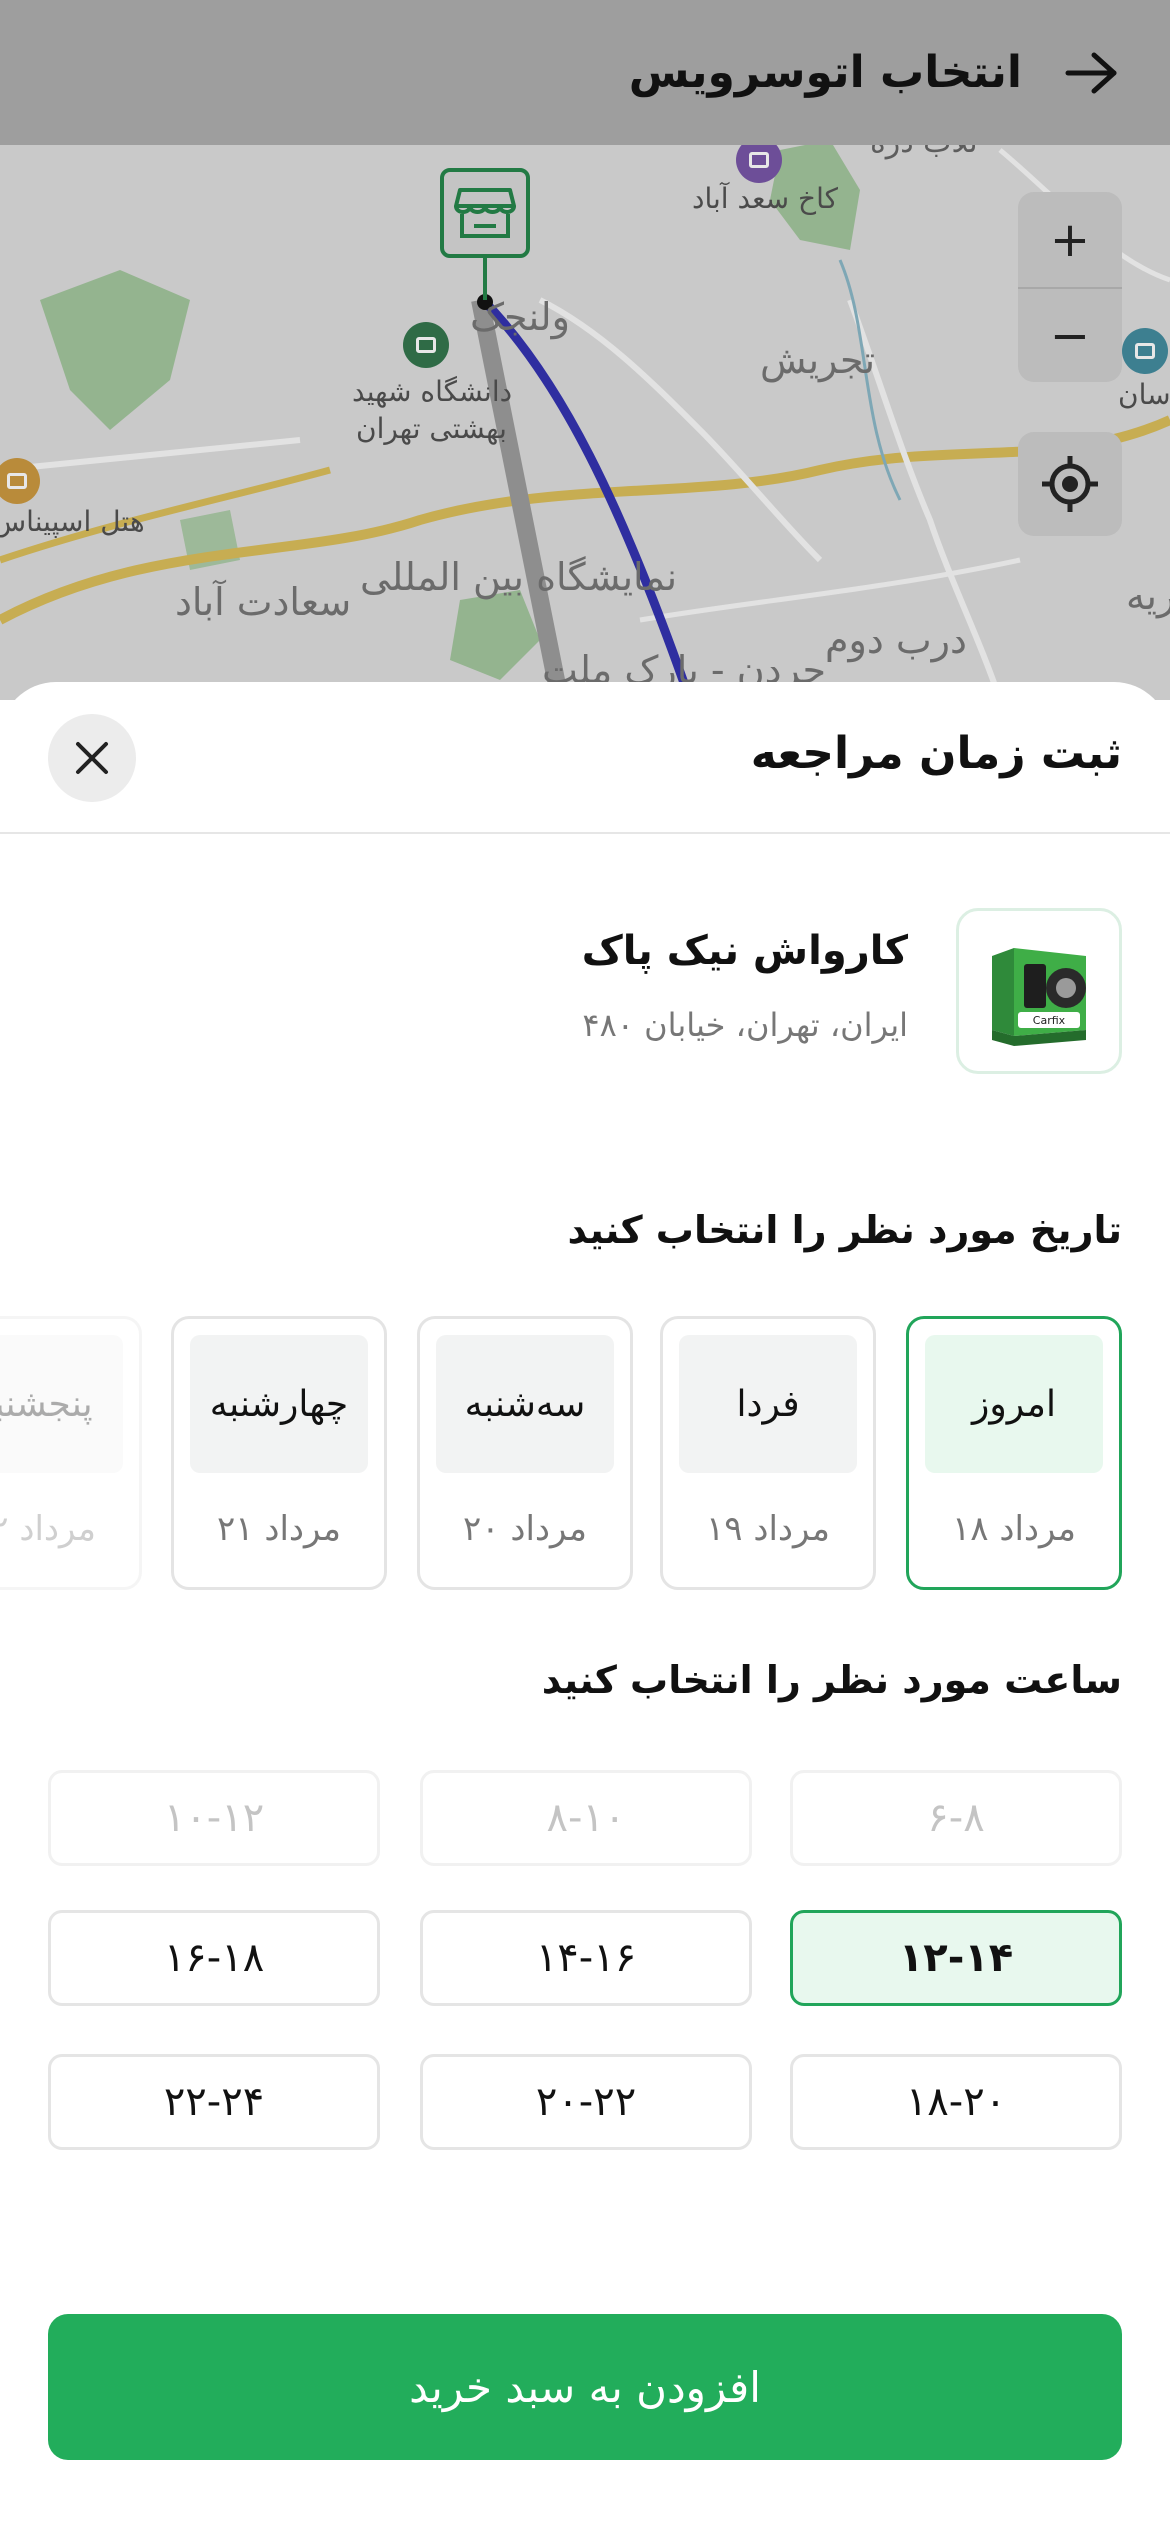 The height and width of the screenshot is (2532, 1170). Describe the element at coordinates (214, 1818) in the screenshot. I see `time-slot: ۱۰-۱۲` at that location.